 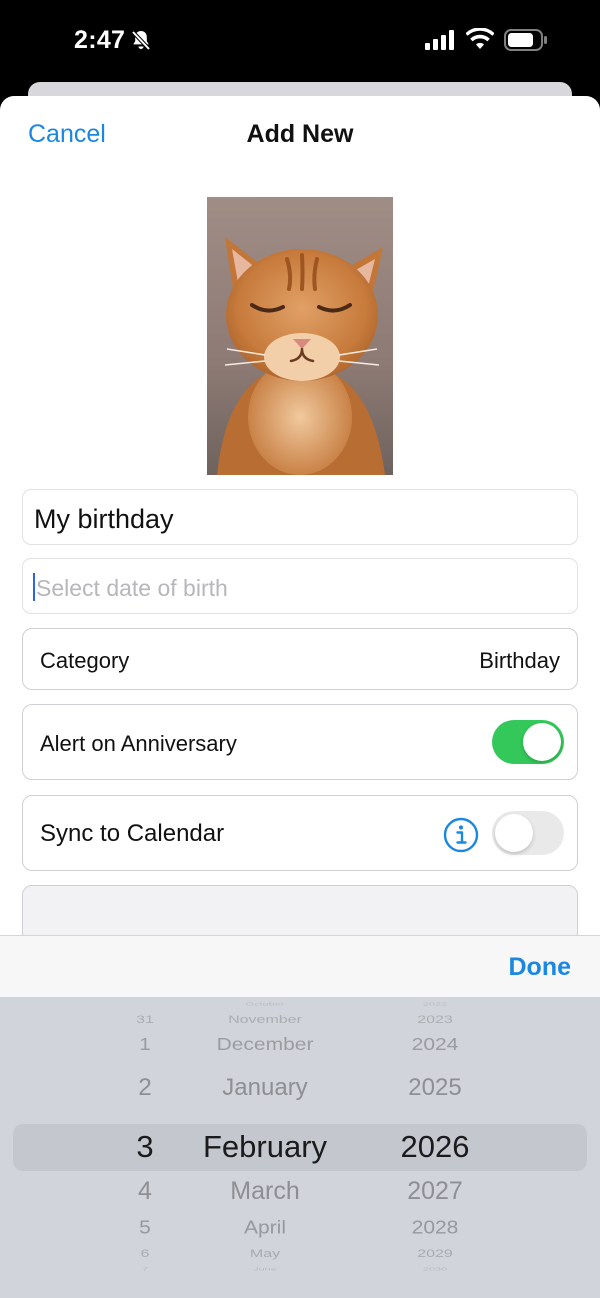 I want to click on battery-icon, so click(x=525, y=40).